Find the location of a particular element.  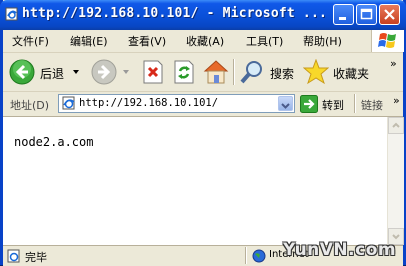

toolbar-separator is located at coordinates (234, 72).